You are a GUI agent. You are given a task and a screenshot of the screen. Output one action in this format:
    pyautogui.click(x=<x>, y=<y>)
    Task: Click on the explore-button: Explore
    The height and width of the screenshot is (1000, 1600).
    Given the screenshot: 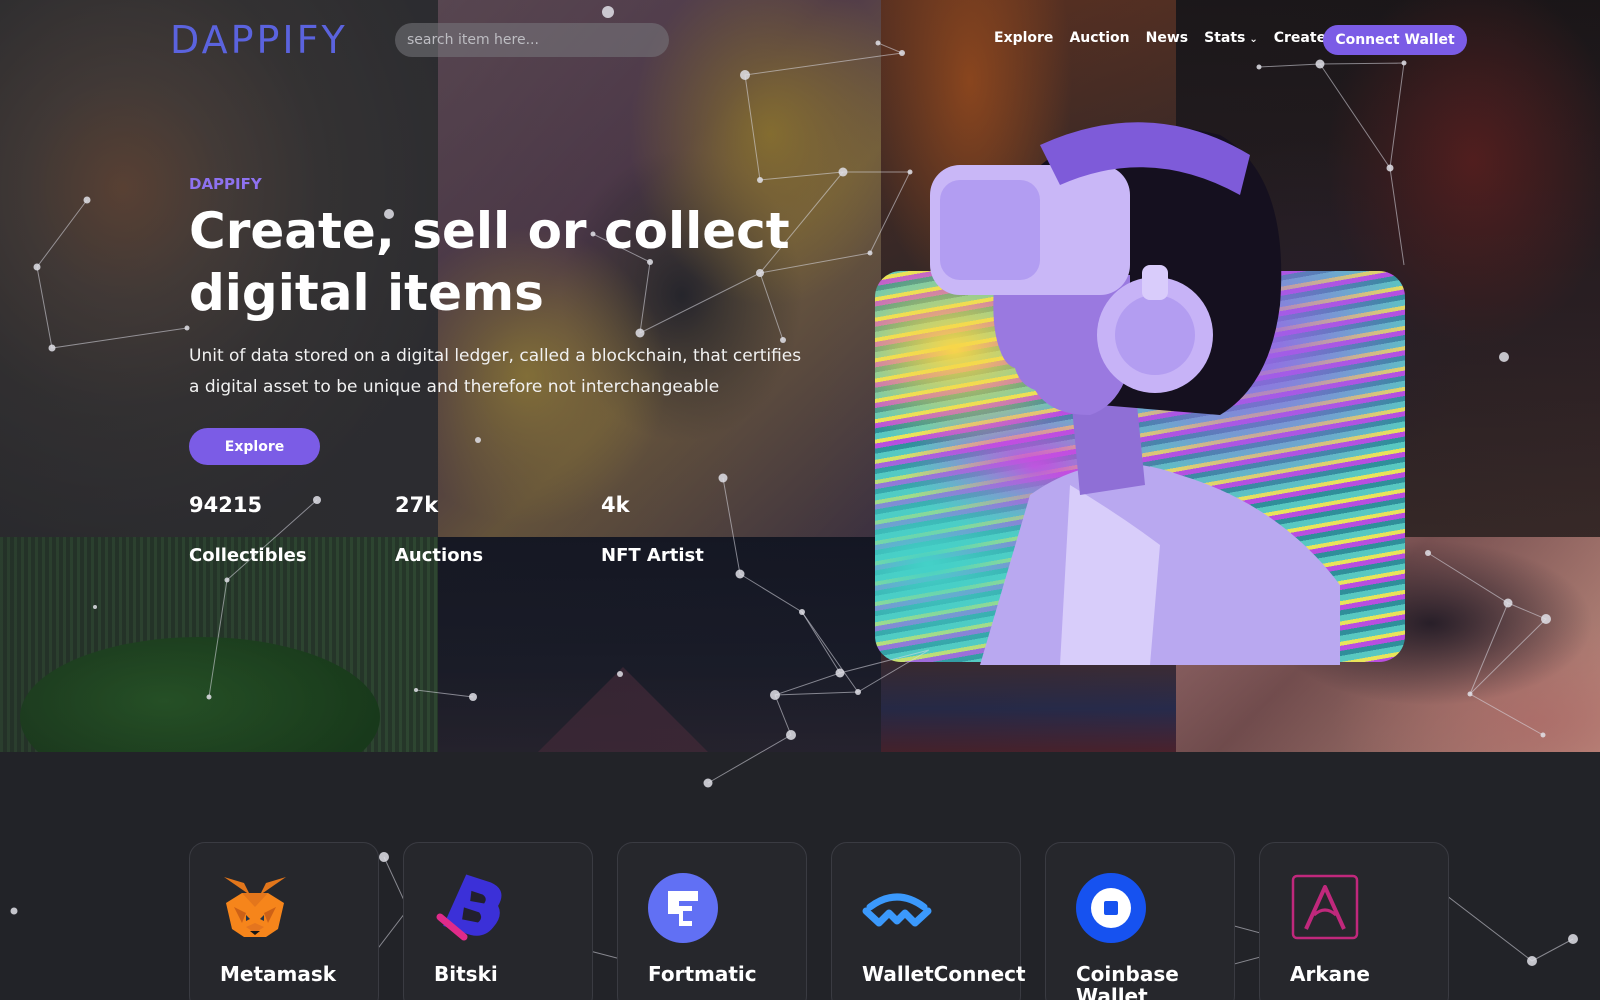 What is the action you would take?
    pyautogui.click(x=254, y=446)
    